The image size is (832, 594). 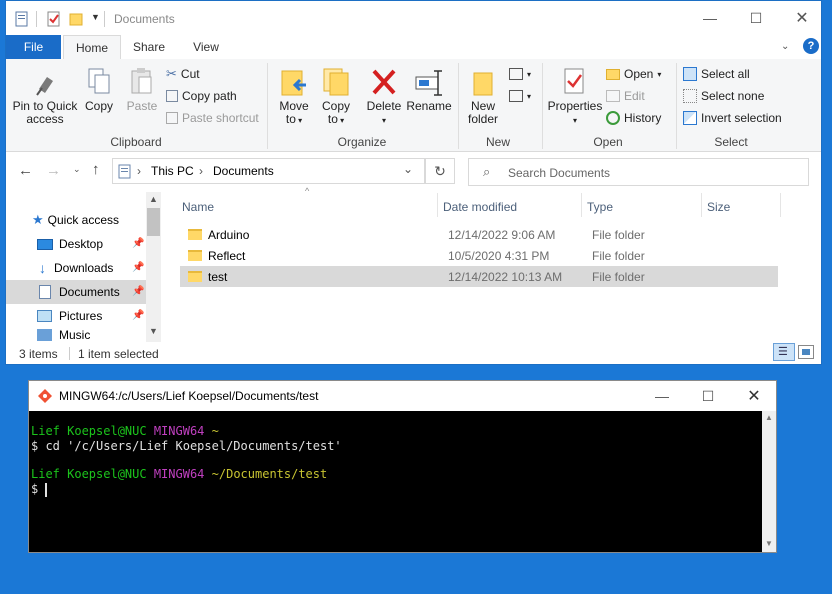 What do you see at coordinates (76, 292) in the screenshot?
I see `nav-item-documents: Documents 📌` at bounding box center [76, 292].